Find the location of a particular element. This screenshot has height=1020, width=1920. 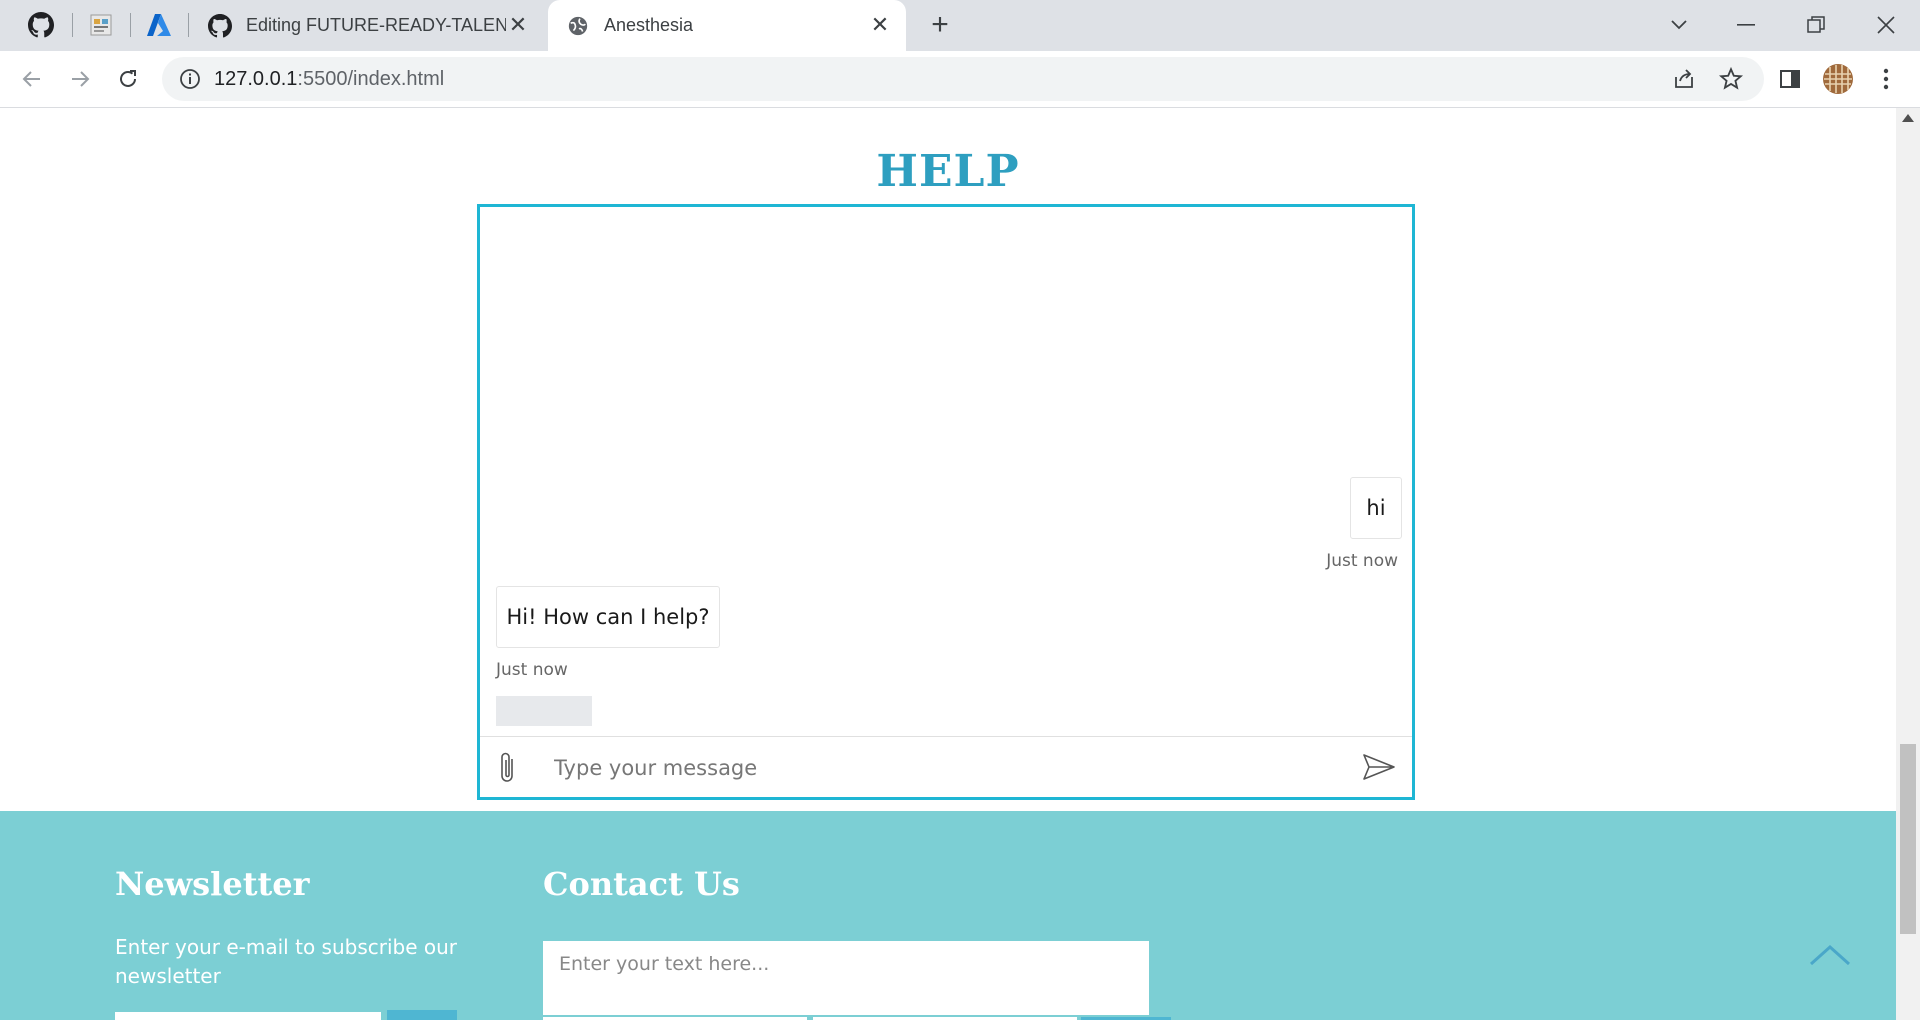

forward-button is located at coordinates (80, 79).